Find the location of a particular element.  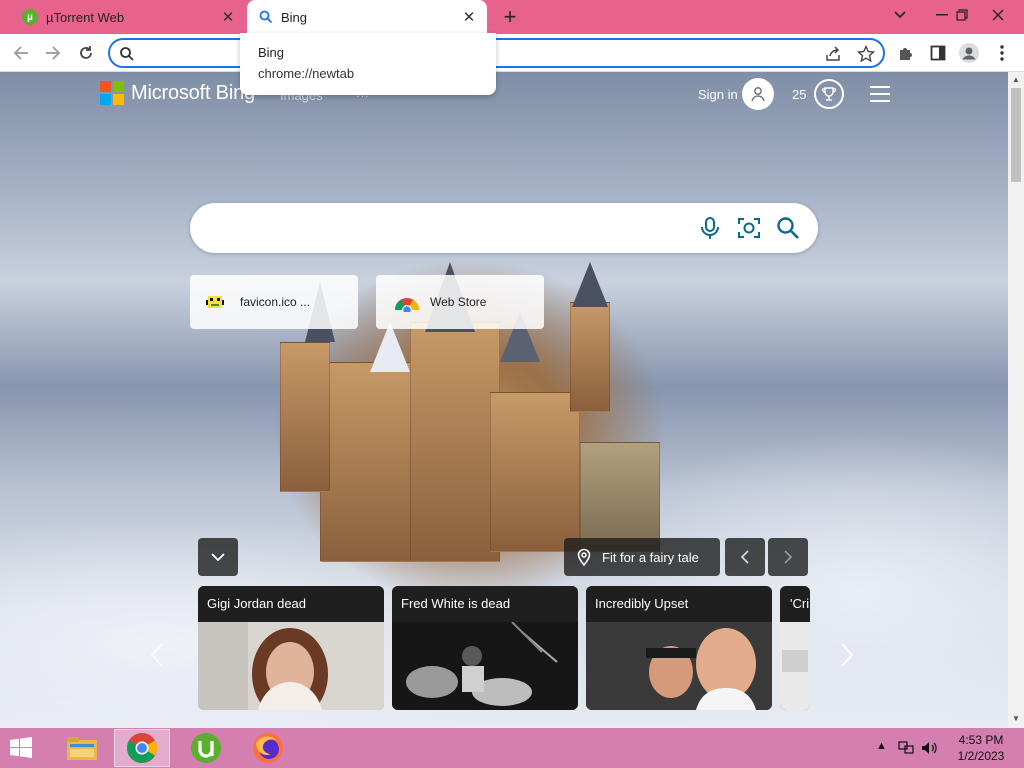

news-title: Gigi Jordan dead is located at coordinates (291, 604).